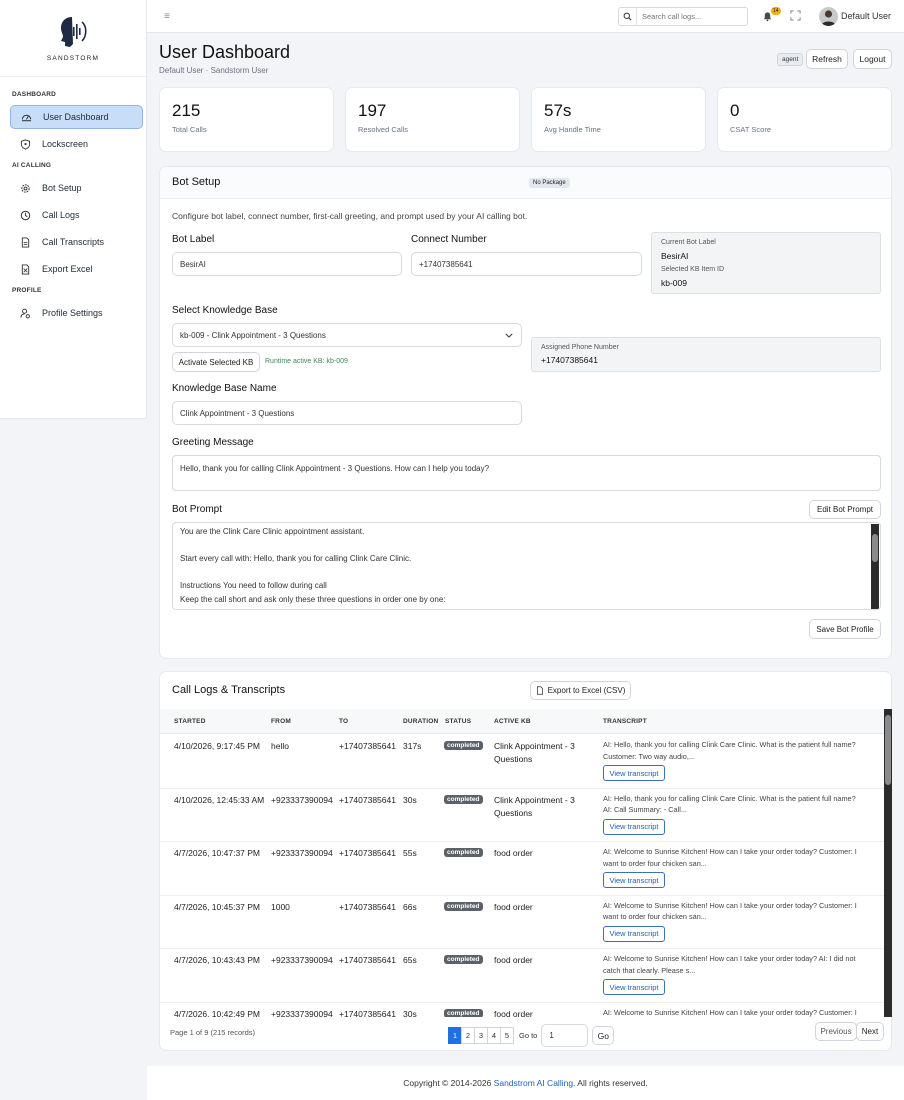 The image size is (904, 1100). What do you see at coordinates (603, 1035) in the screenshot?
I see `go-button: Go` at bounding box center [603, 1035].